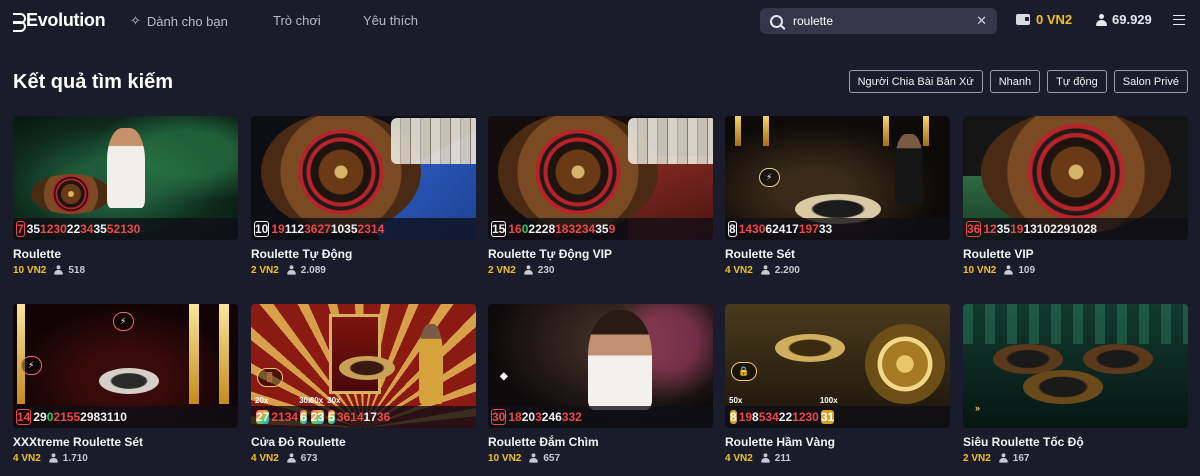 Image resolution: width=1200 pixels, height=476 pixels. What do you see at coordinates (135, 20) in the screenshot?
I see `sparkle-icon: ✧` at bounding box center [135, 20].